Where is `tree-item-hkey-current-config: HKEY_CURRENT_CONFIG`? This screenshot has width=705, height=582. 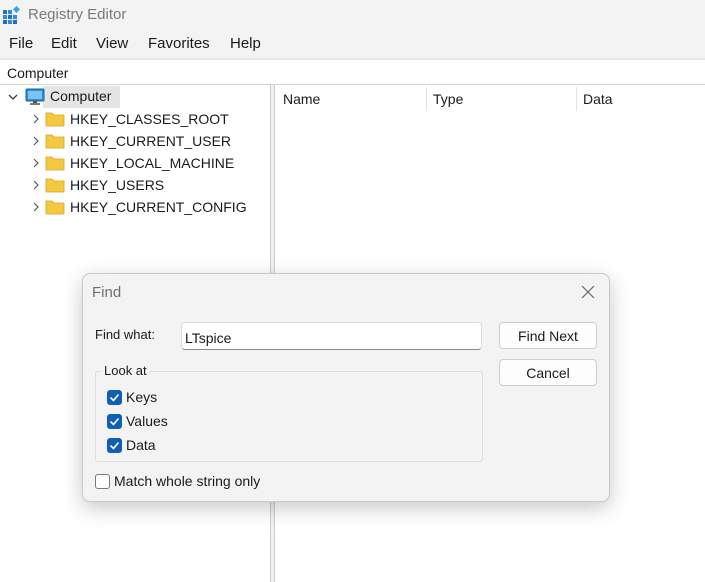 tree-item-hkey-current-config: HKEY_CURRENT_CONFIG is located at coordinates (135, 207).